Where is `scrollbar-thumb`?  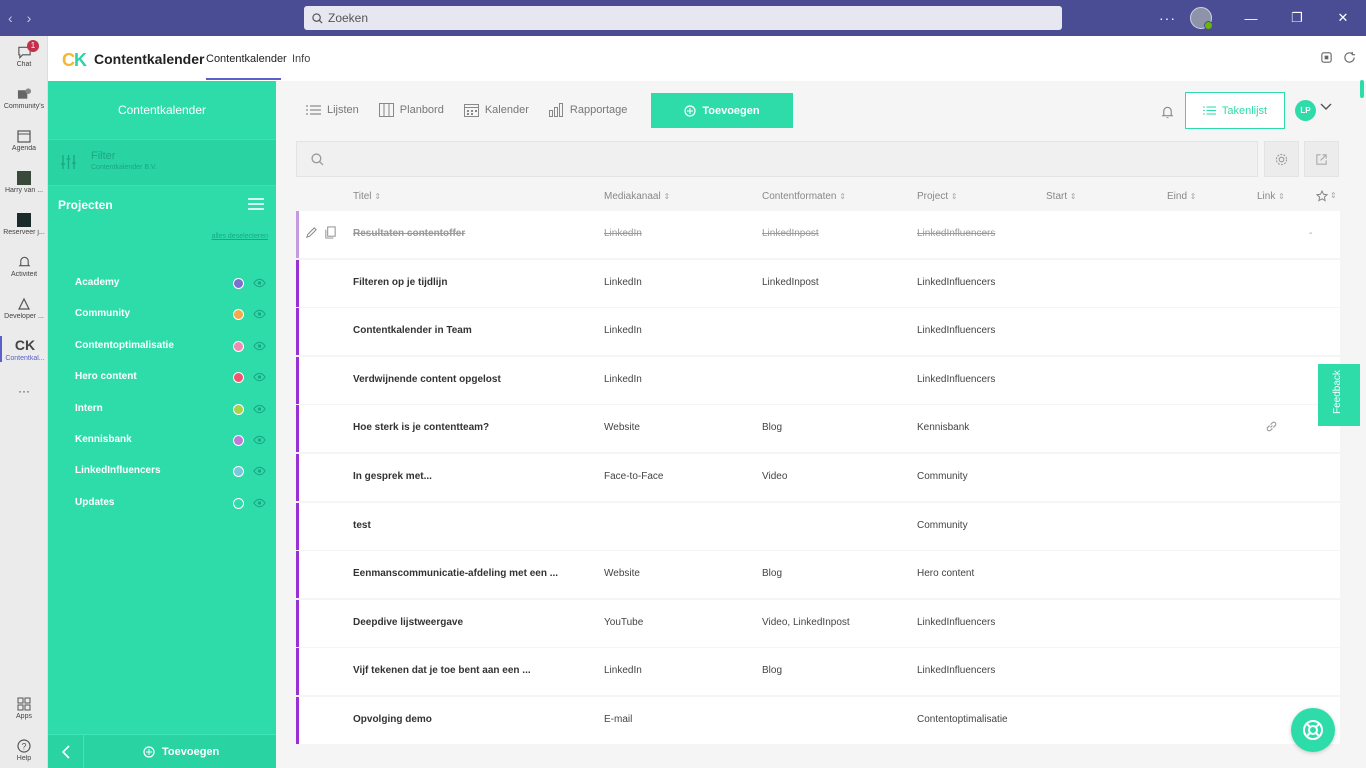 scrollbar-thumb is located at coordinates (1362, 89).